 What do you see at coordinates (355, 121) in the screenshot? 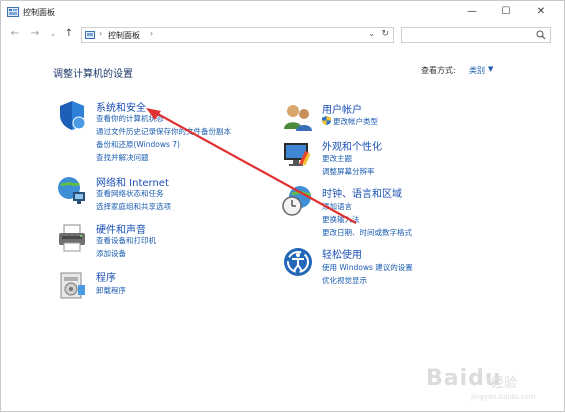
I see `category-link: 更改帐户类型` at bounding box center [355, 121].